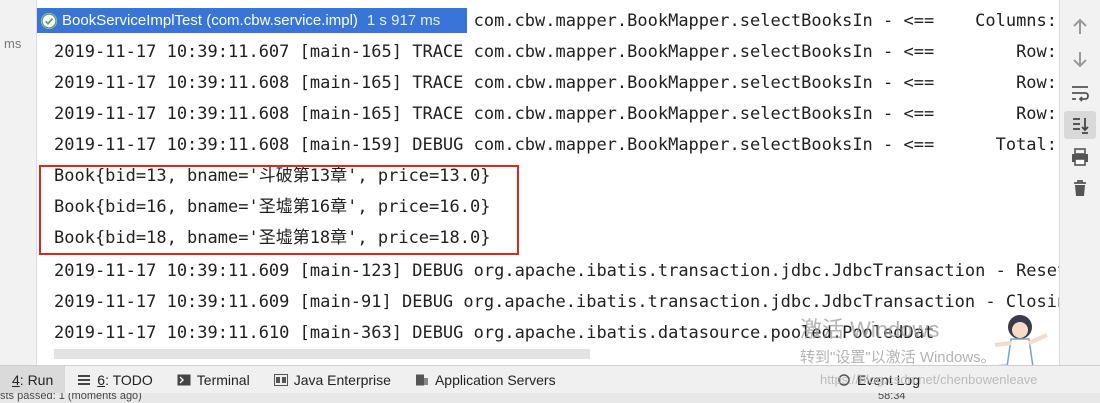  I want to click on console-left-gutter: ms, so click(18, 182).